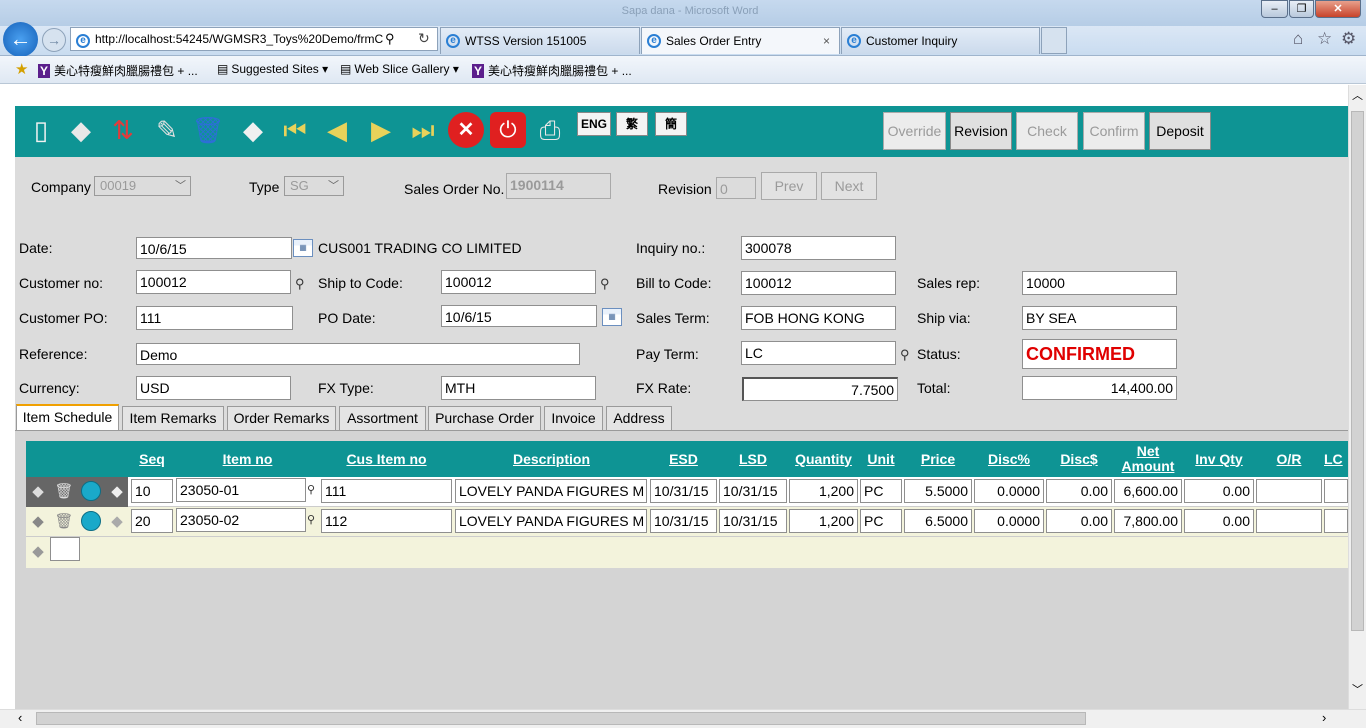  What do you see at coordinates (1099, 283) in the screenshot?
I see `sales-rep-field: 10000` at bounding box center [1099, 283].